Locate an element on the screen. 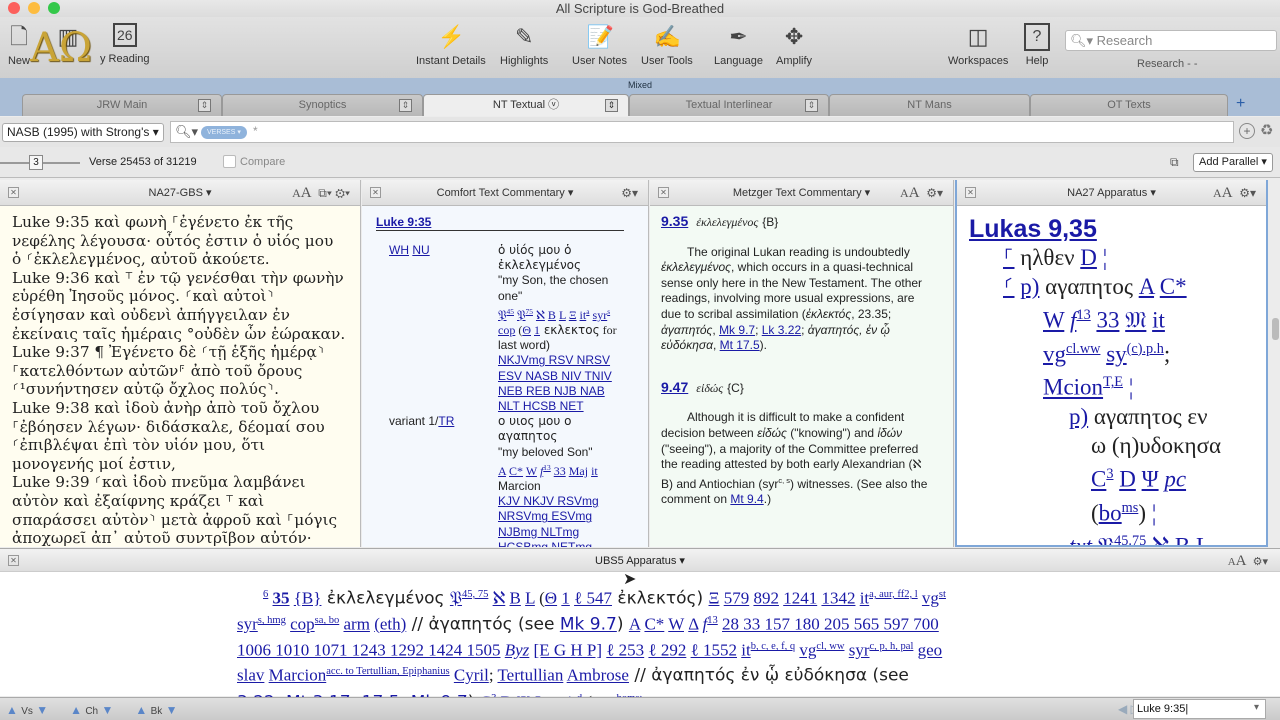 The height and width of the screenshot is (720, 1280). help-button: ? Help is located at coordinates (1037, 45).